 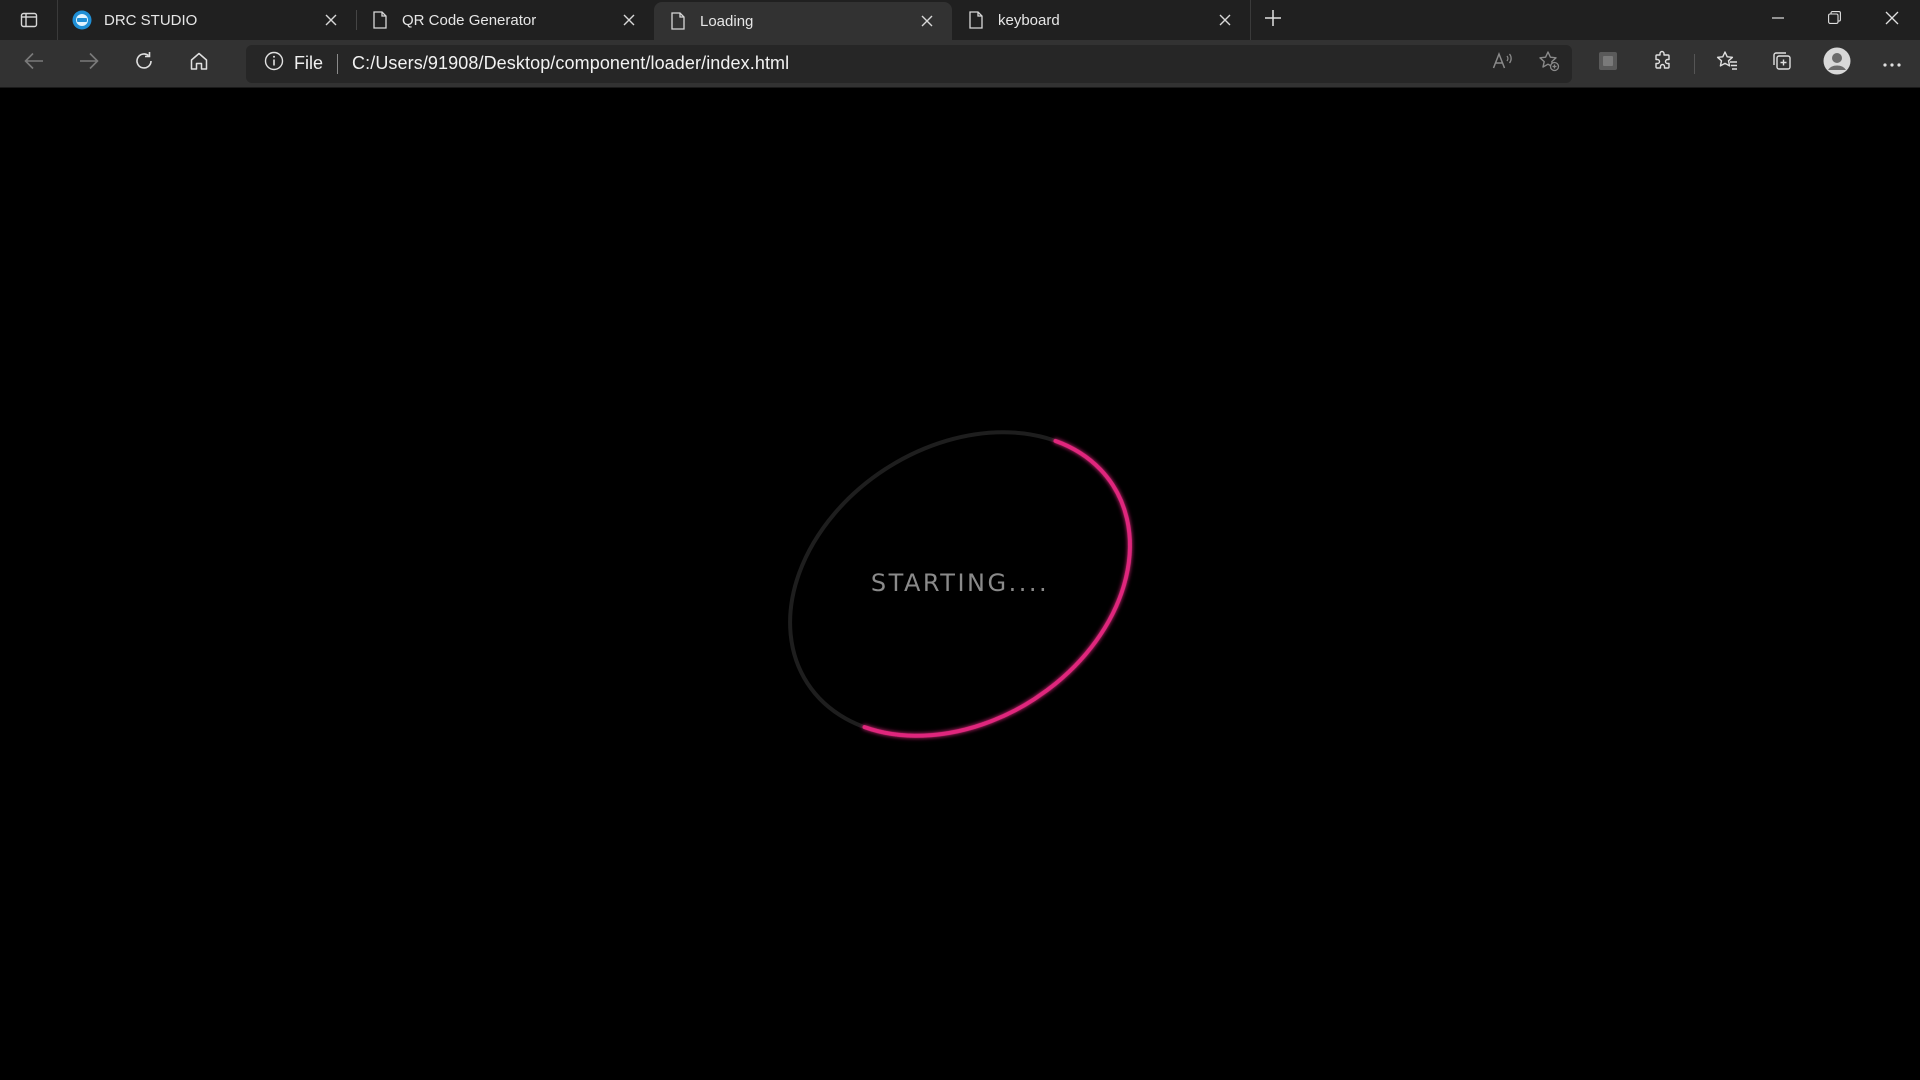 I want to click on tab-qr-code-generator: QR Code Generator, so click(x=505, y=20).